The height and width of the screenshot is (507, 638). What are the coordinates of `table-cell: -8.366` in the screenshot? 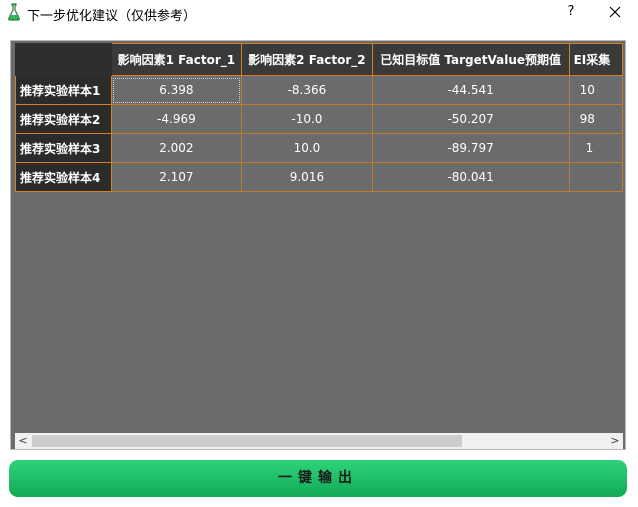 It's located at (307, 90).